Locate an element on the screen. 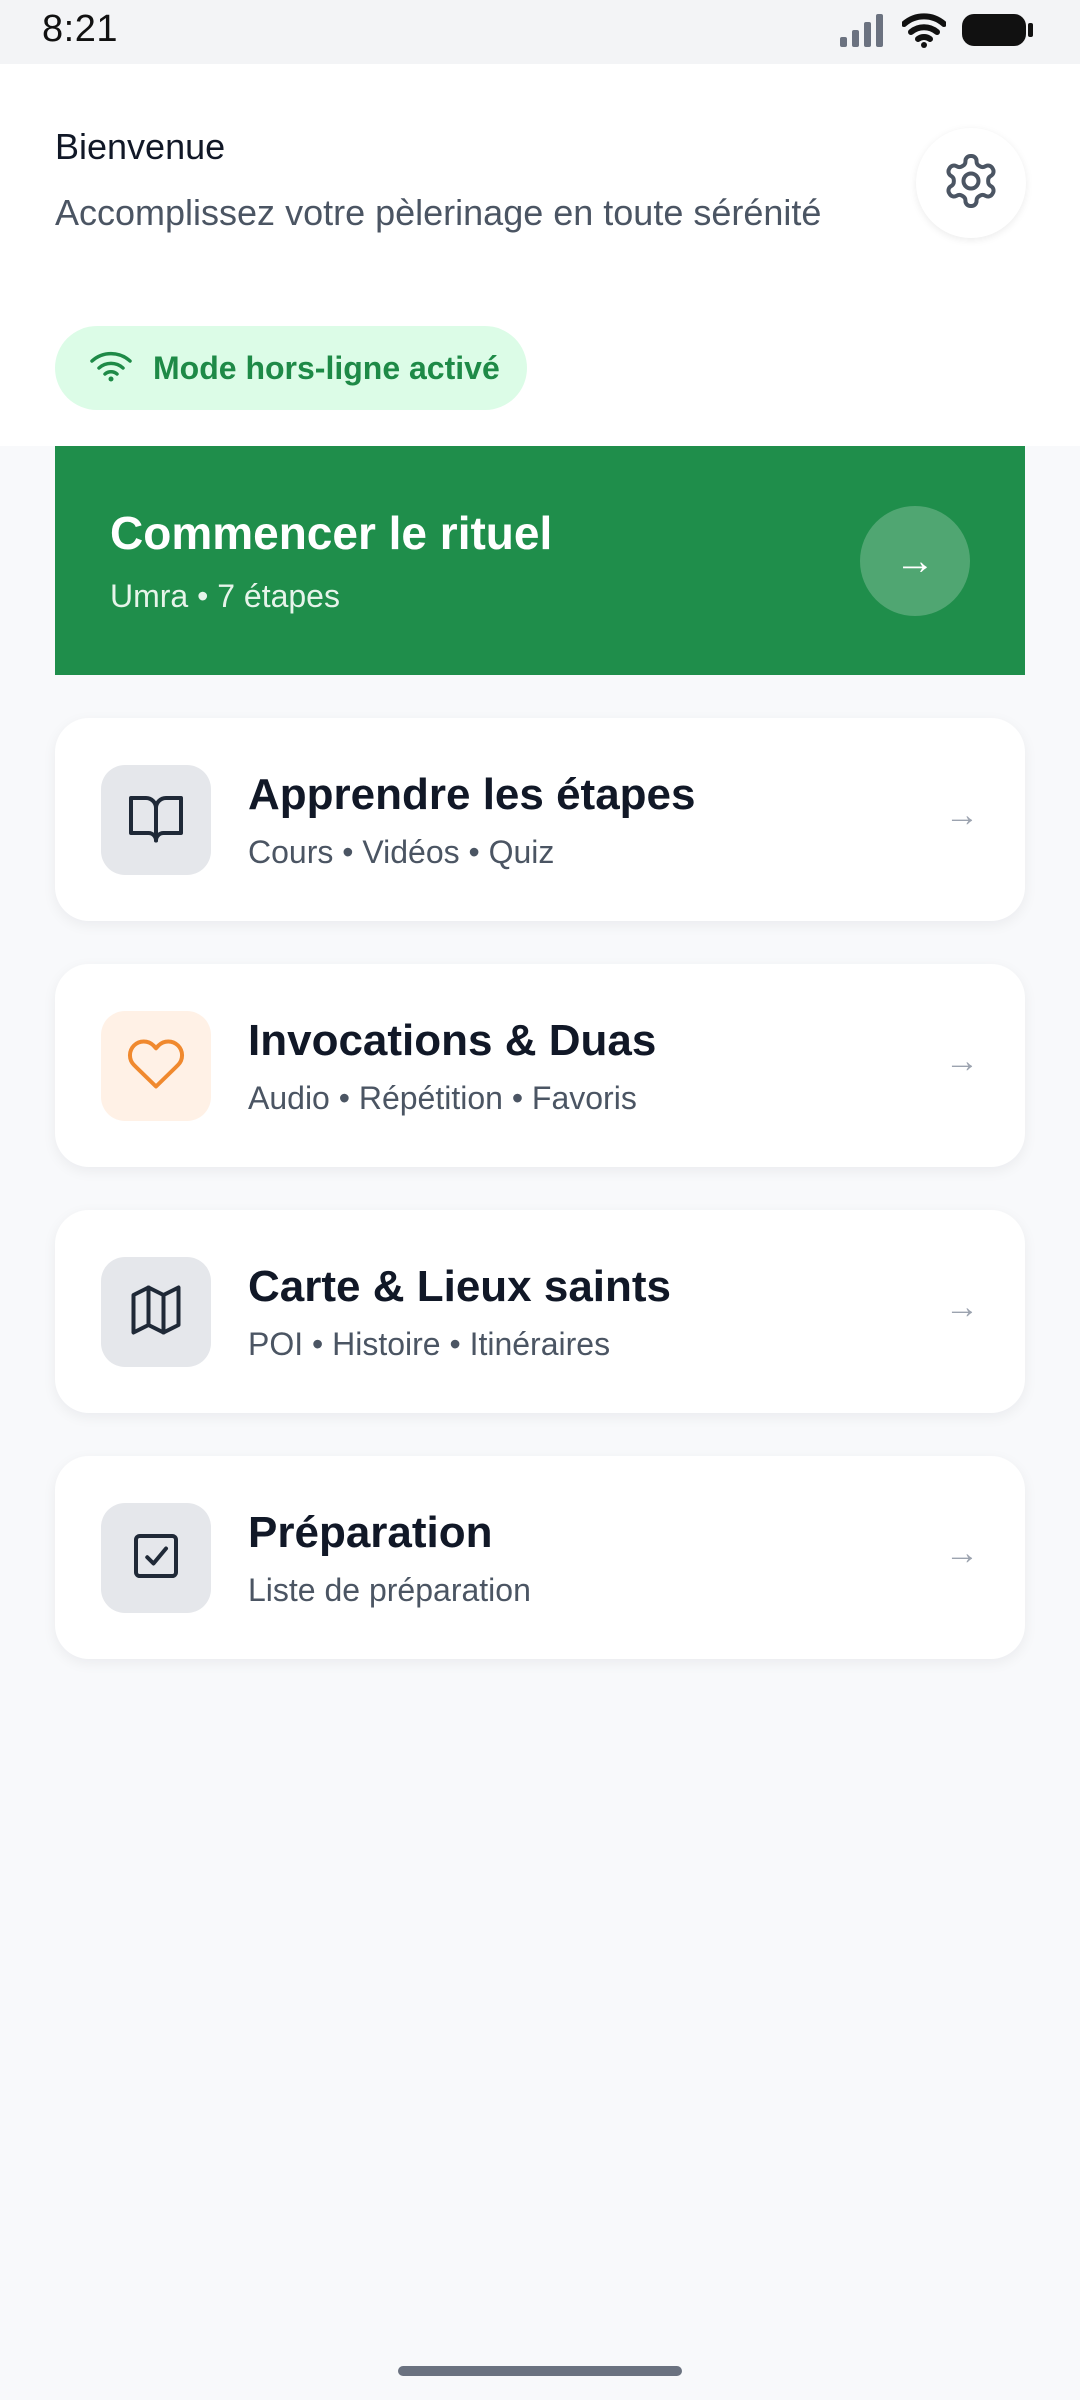 This screenshot has height=2400, width=1080. home-indicator is located at coordinates (540, 2371).